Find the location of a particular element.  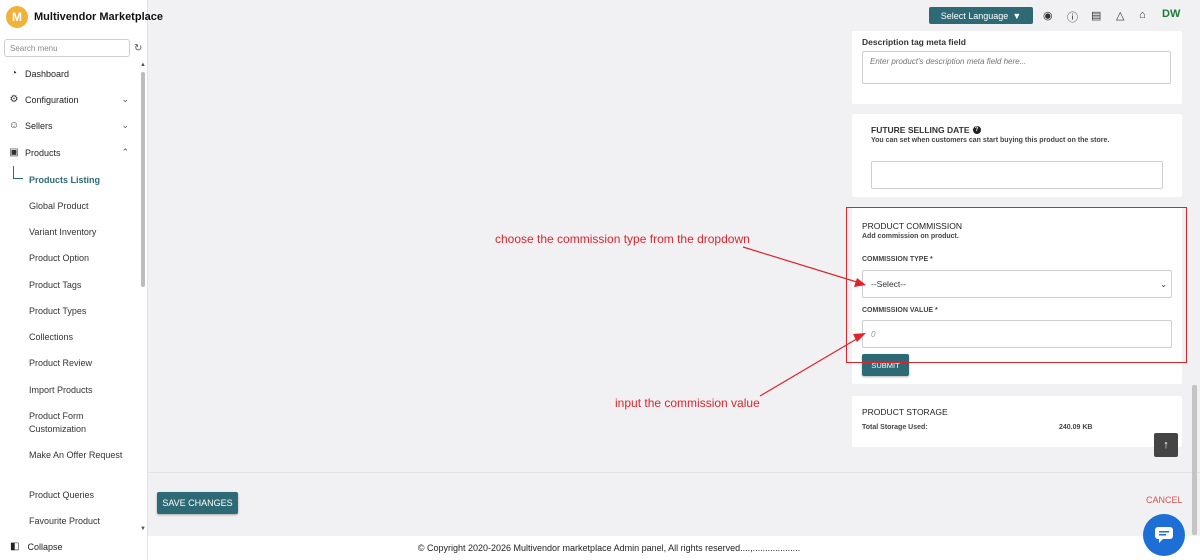

scroll-up-icon: ▲ is located at coordinates (143, 65).